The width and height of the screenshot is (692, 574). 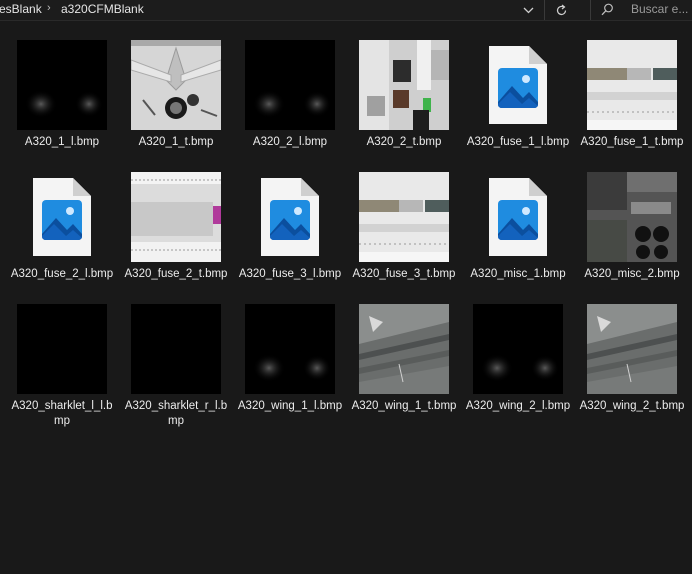 What do you see at coordinates (632, 142) in the screenshot?
I see `file-name: A320_fuse_1_t.bmp` at bounding box center [632, 142].